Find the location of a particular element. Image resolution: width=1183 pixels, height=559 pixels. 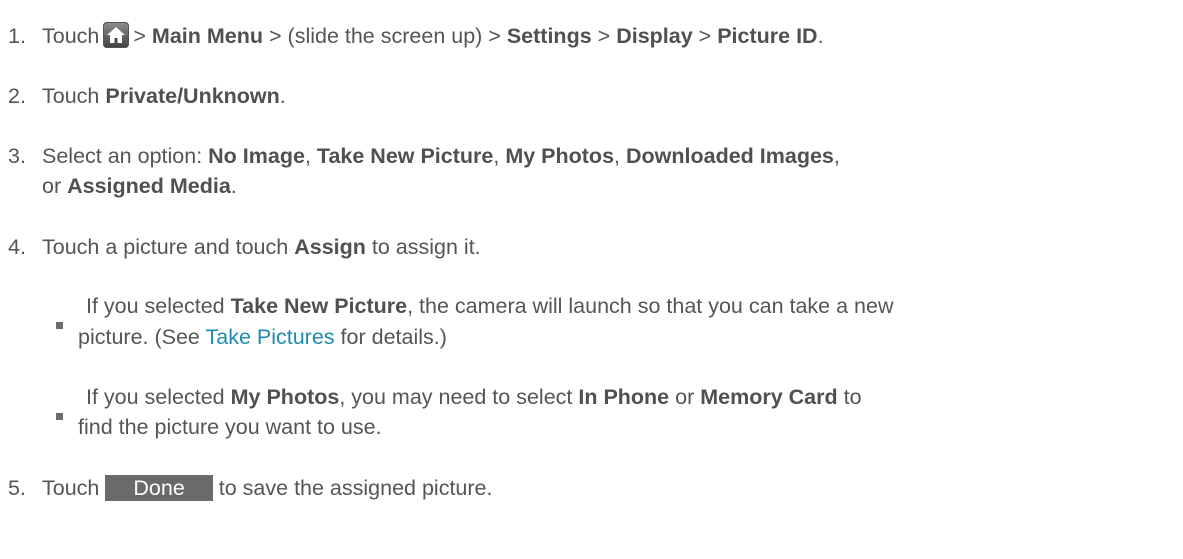

step-text: to save the assigned picture. is located at coordinates (355, 488).